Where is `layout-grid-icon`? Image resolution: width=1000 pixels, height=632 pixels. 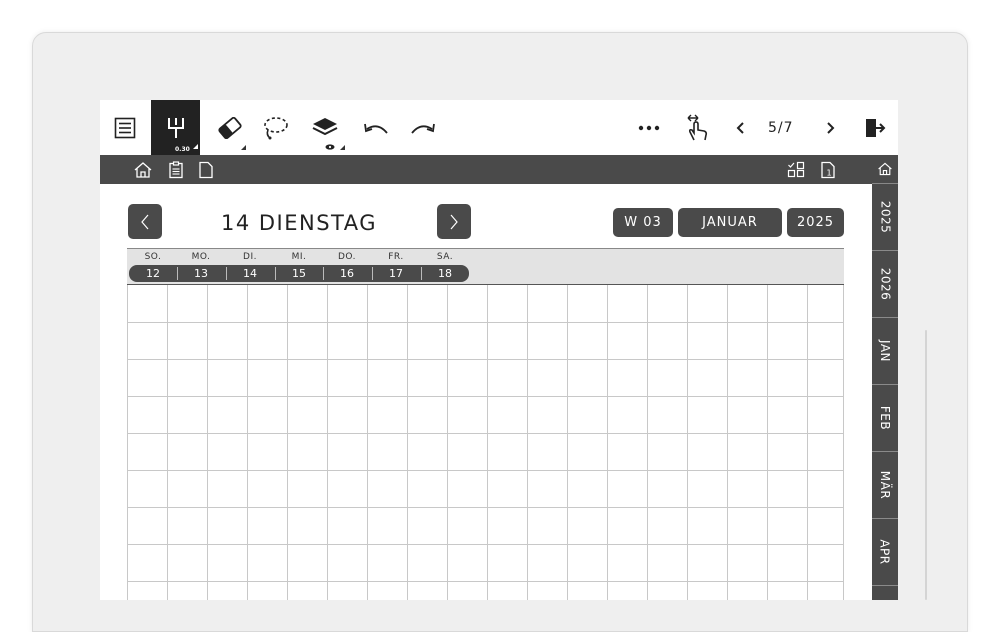 layout-grid-icon is located at coordinates (796, 170).